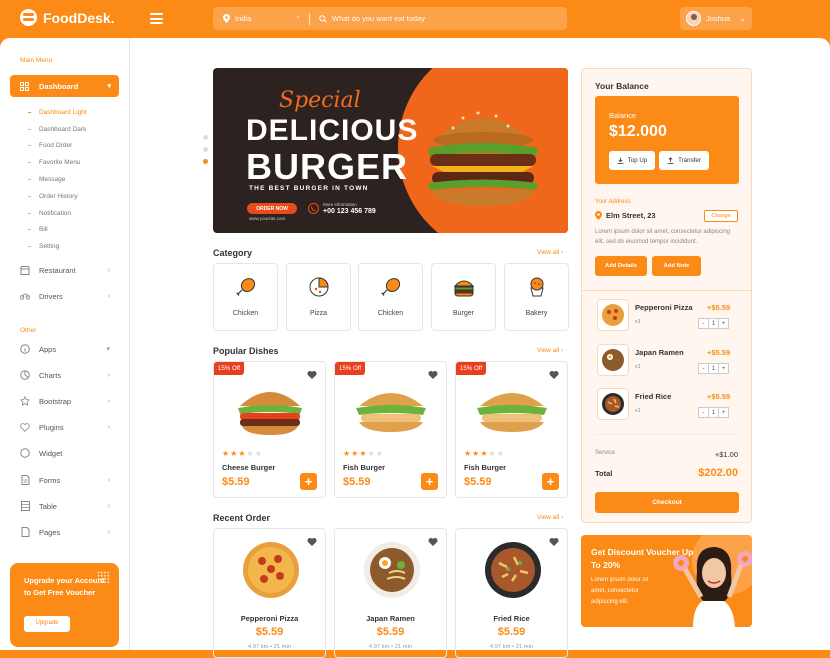 Image resolution: width=830 pixels, height=658 pixels. I want to click on recent-order-card: Fried Rice $5.59 4.97 km • 21 min, so click(511, 593).